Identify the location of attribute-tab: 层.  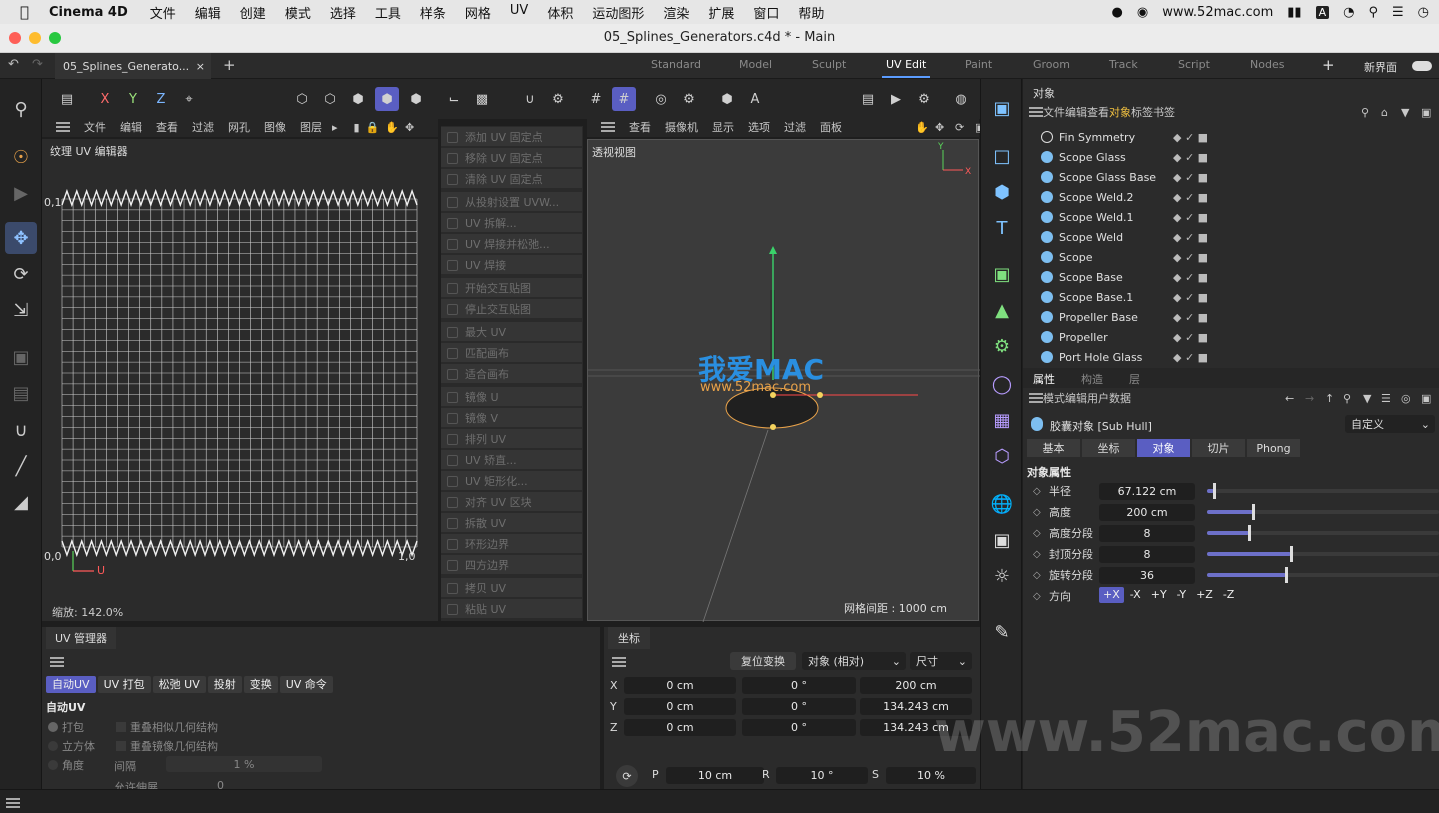
(1134, 379).